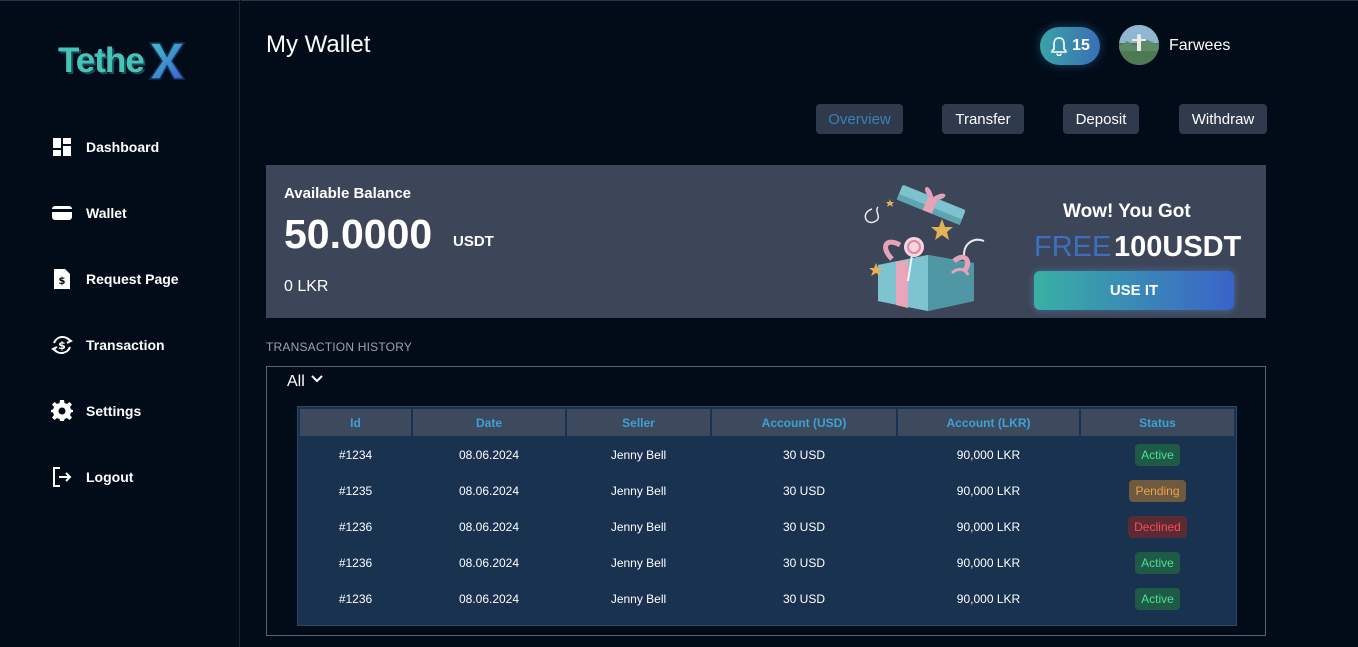 This screenshot has width=1358, height=647. I want to click on transaction-history-label: TRANSACTION HISTORY, so click(339, 347).